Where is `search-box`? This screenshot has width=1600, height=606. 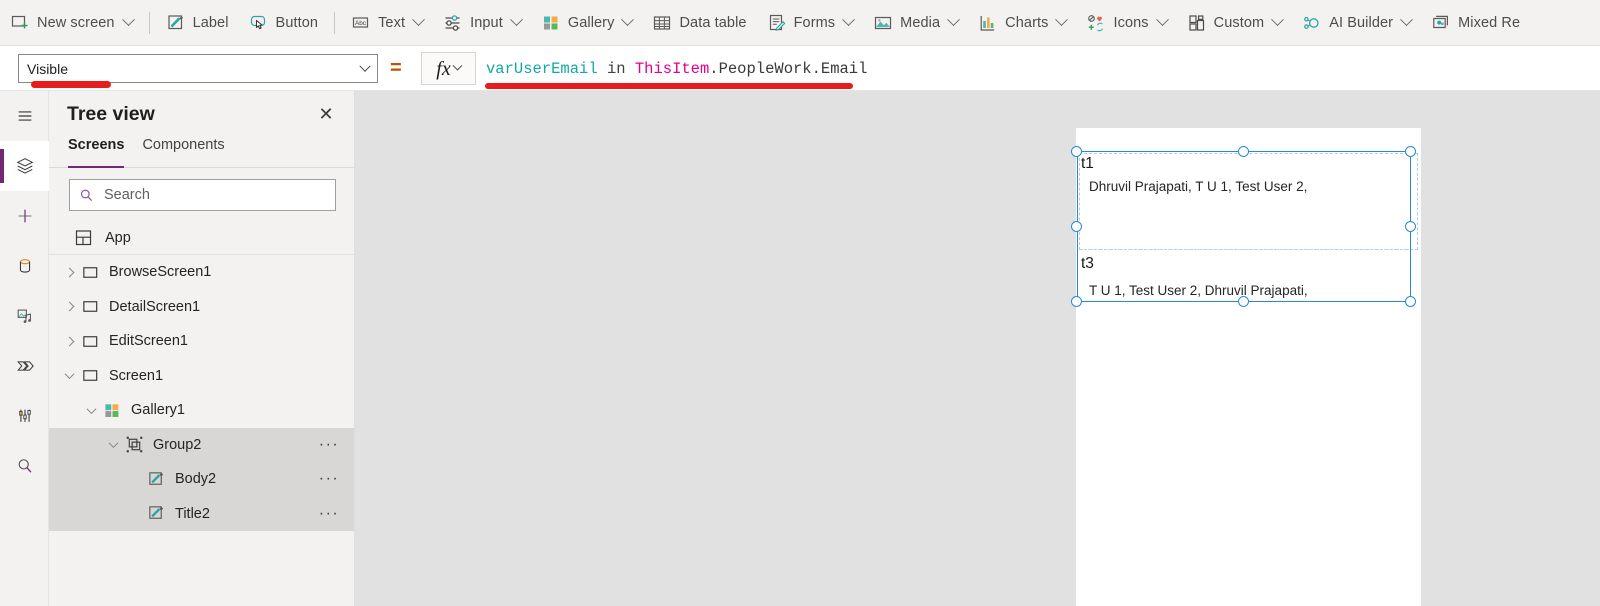 search-box is located at coordinates (202, 195).